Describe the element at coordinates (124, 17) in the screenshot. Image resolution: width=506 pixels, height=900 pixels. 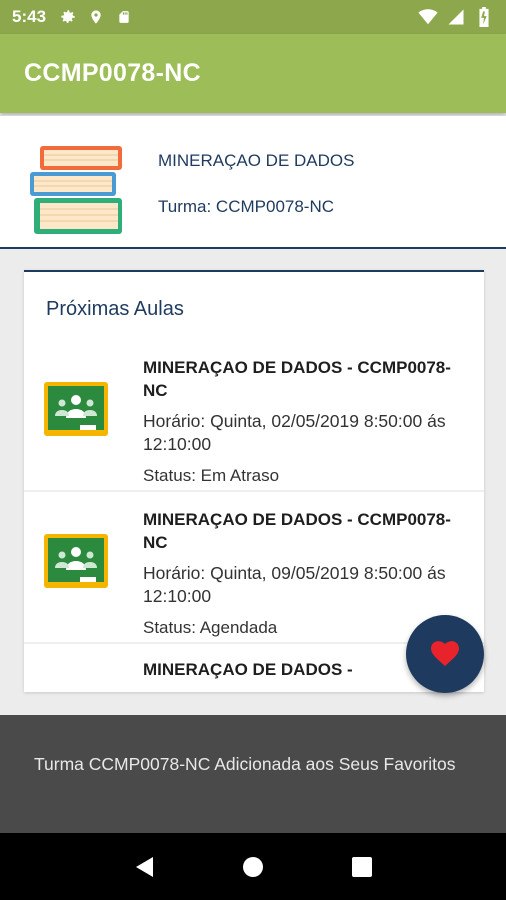
I see `sd-card-icon` at that location.